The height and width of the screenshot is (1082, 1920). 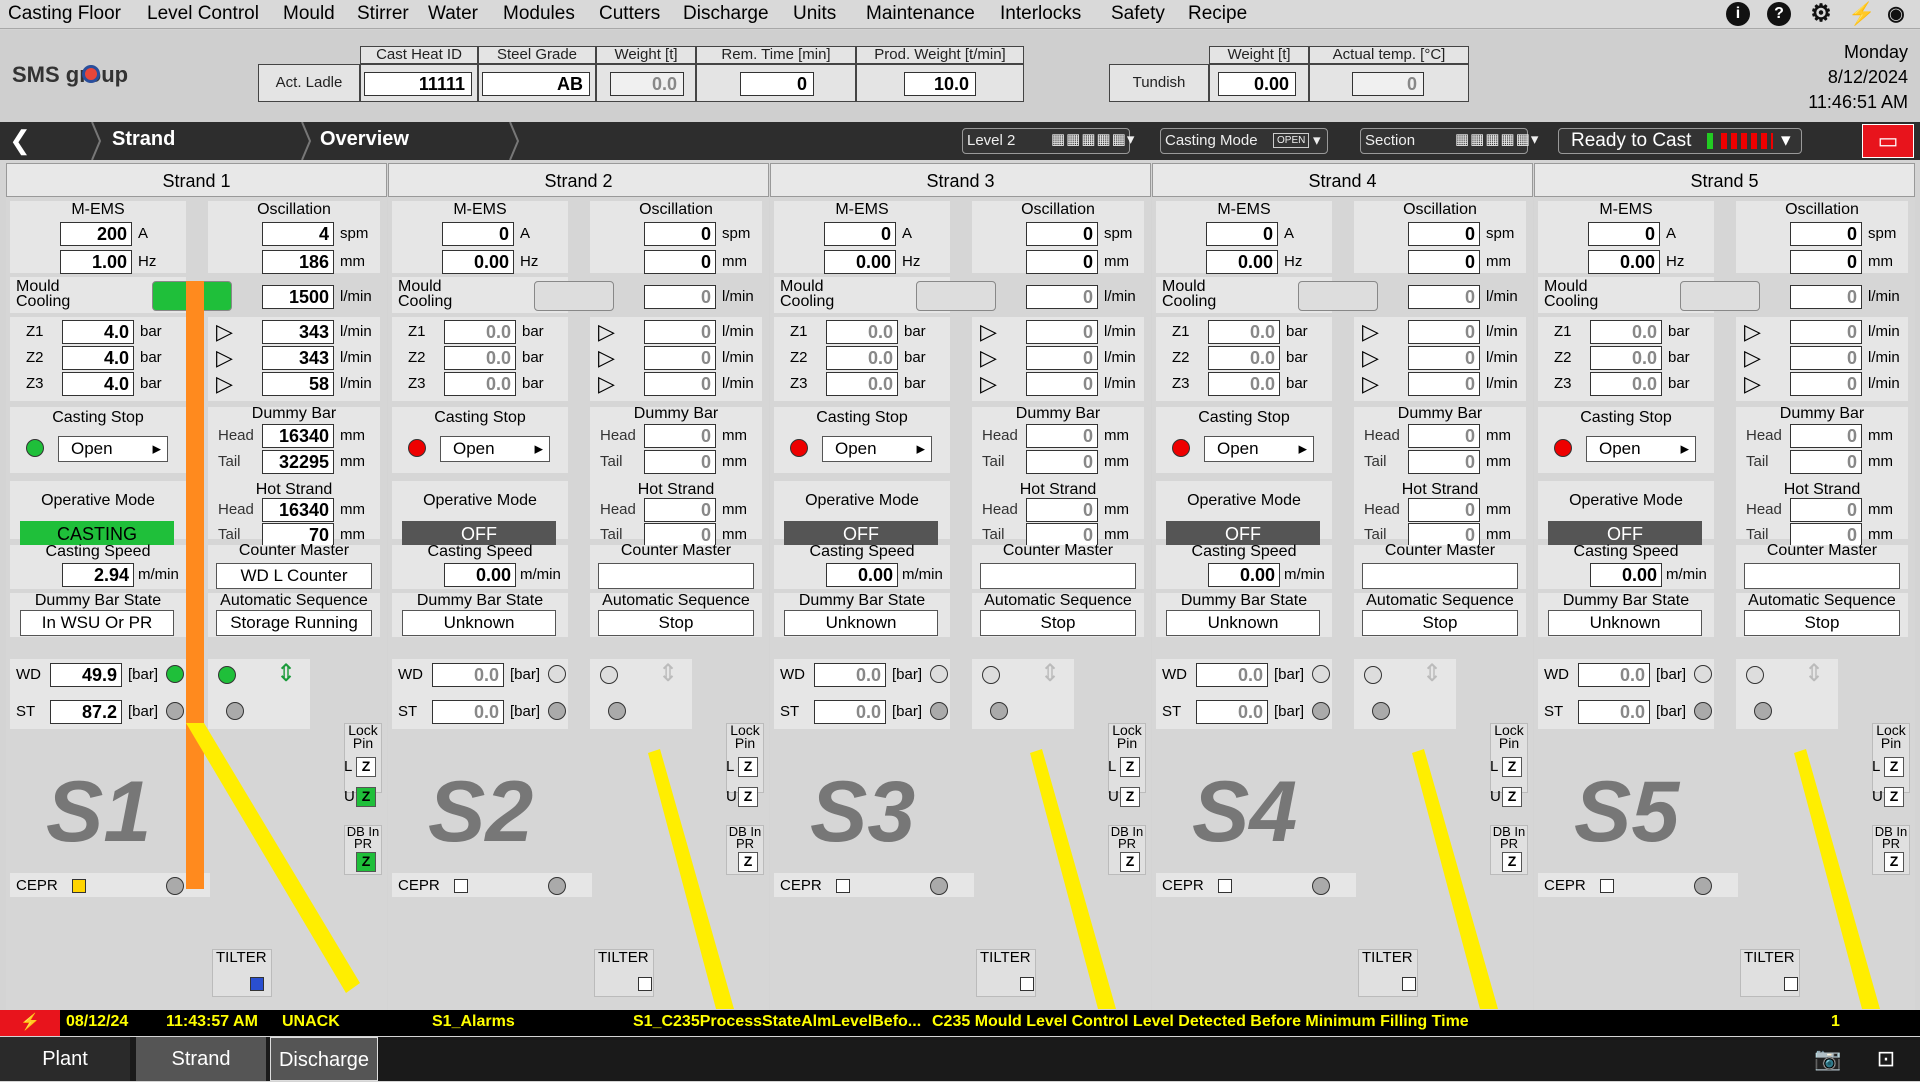 I want to click on menu-discharge: Discharge, so click(x=726, y=14).